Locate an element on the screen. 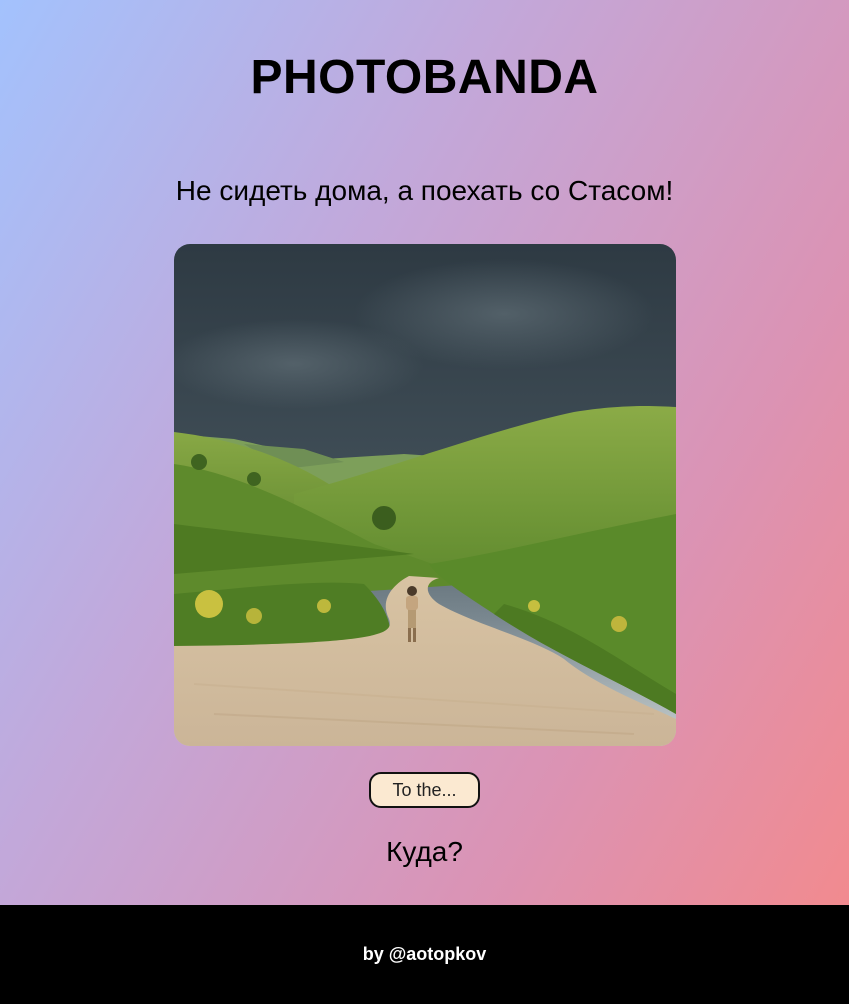 The image size is (849, 1004). destination-question: Куда? is located at coordinates (424, 851).